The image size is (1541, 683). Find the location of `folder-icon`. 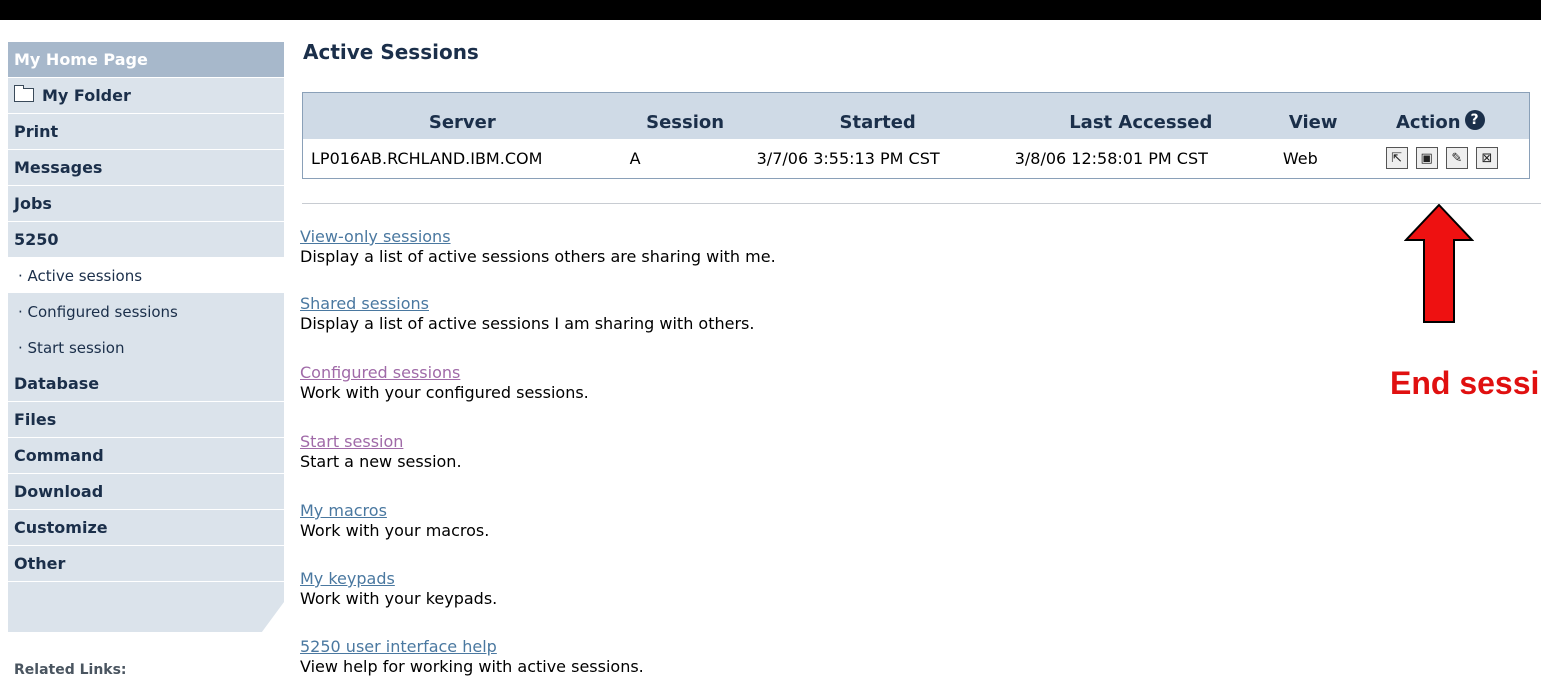

folder-icon is located at coordinates (24, 93).